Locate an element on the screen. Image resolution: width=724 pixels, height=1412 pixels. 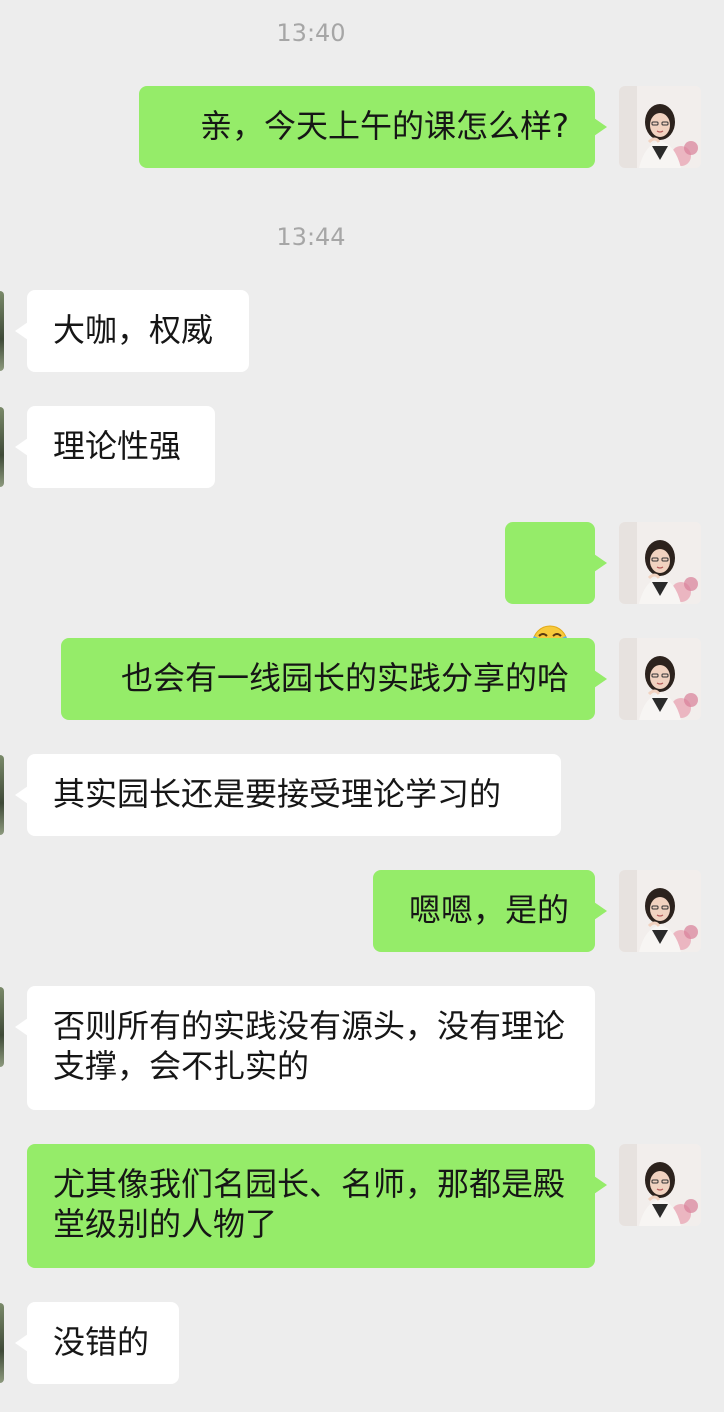
message-bubble-outgoing is located at coordinates (556, 591).